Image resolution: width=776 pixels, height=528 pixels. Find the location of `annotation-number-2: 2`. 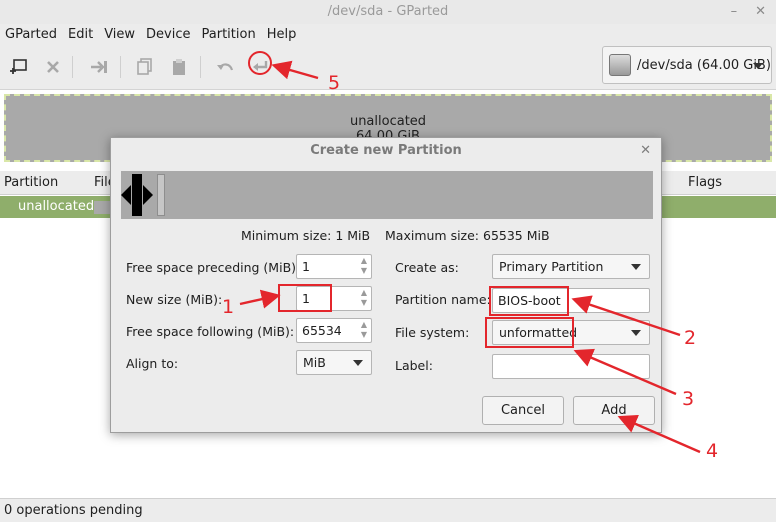

annotation-number-2: 2 is located at coordinates (690, 338).